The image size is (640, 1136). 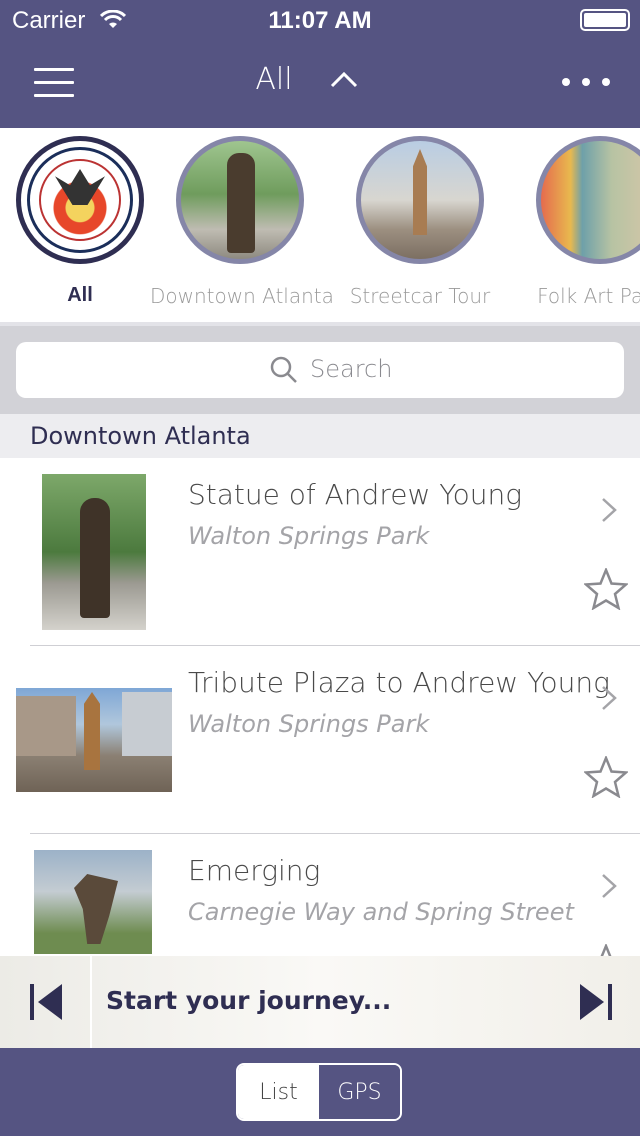 I want to click on item-title: Emerging, so click(x=254, y=870).